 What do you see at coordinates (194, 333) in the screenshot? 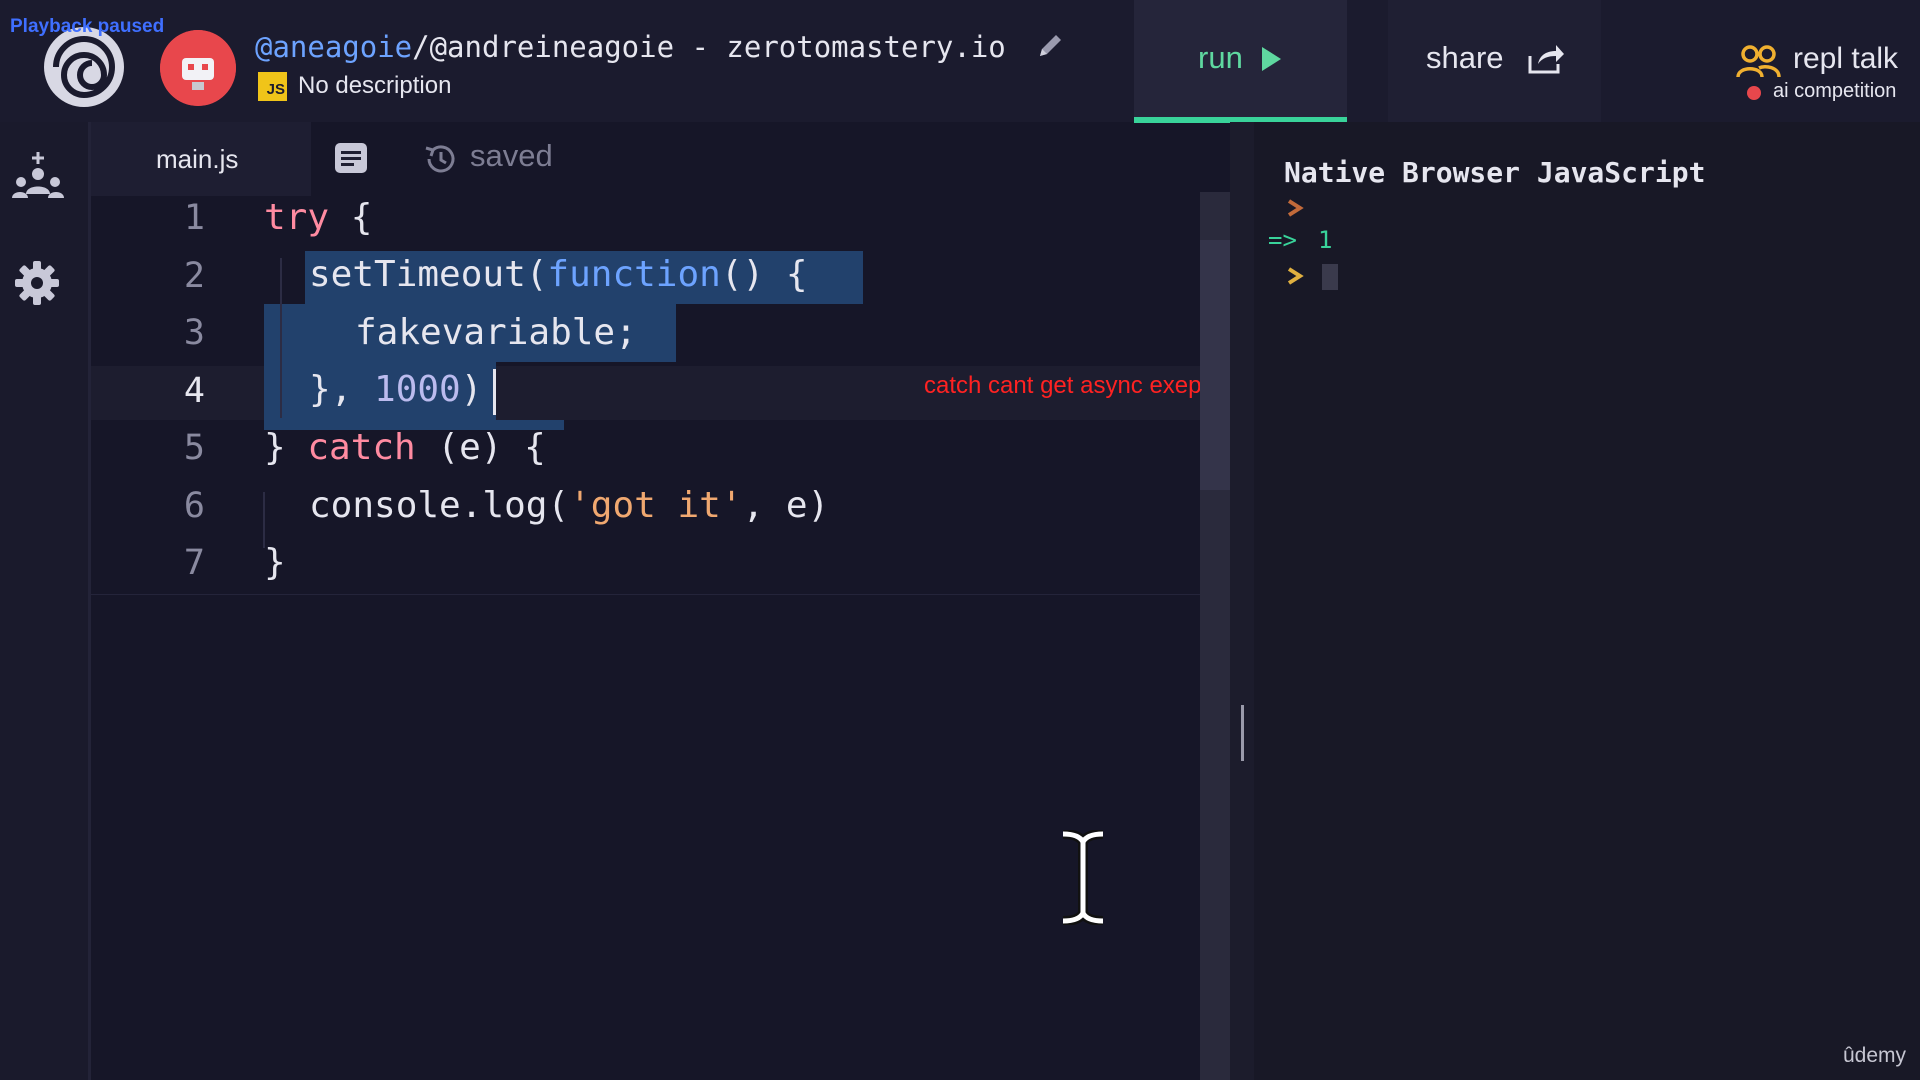
I see `line-number: 3` at bounding box center [194, 333].